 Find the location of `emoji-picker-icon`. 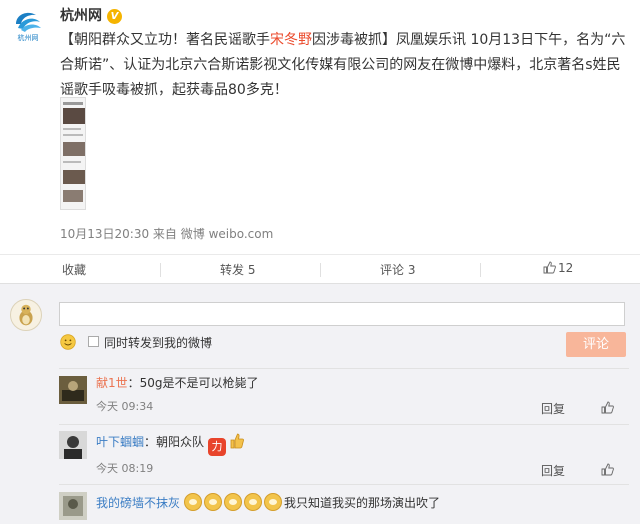

emoji-picker-icon is located at coordinates (68, 342).